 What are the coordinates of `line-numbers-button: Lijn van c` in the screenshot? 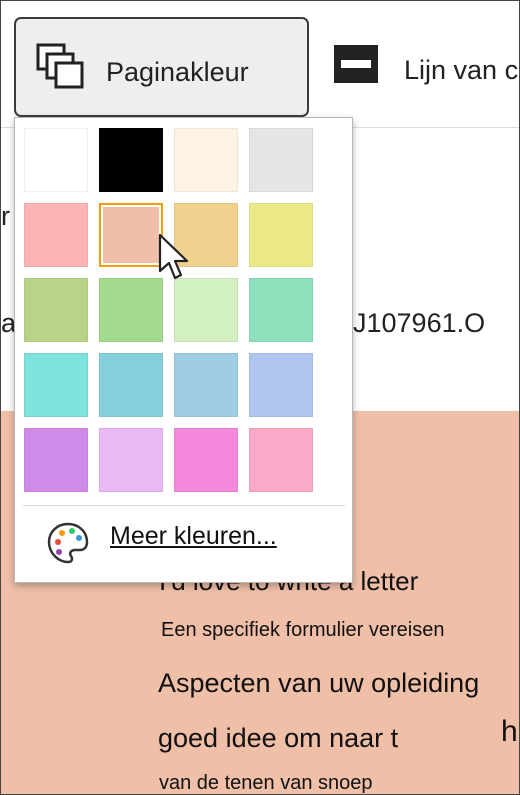 It's located at (461, 70).